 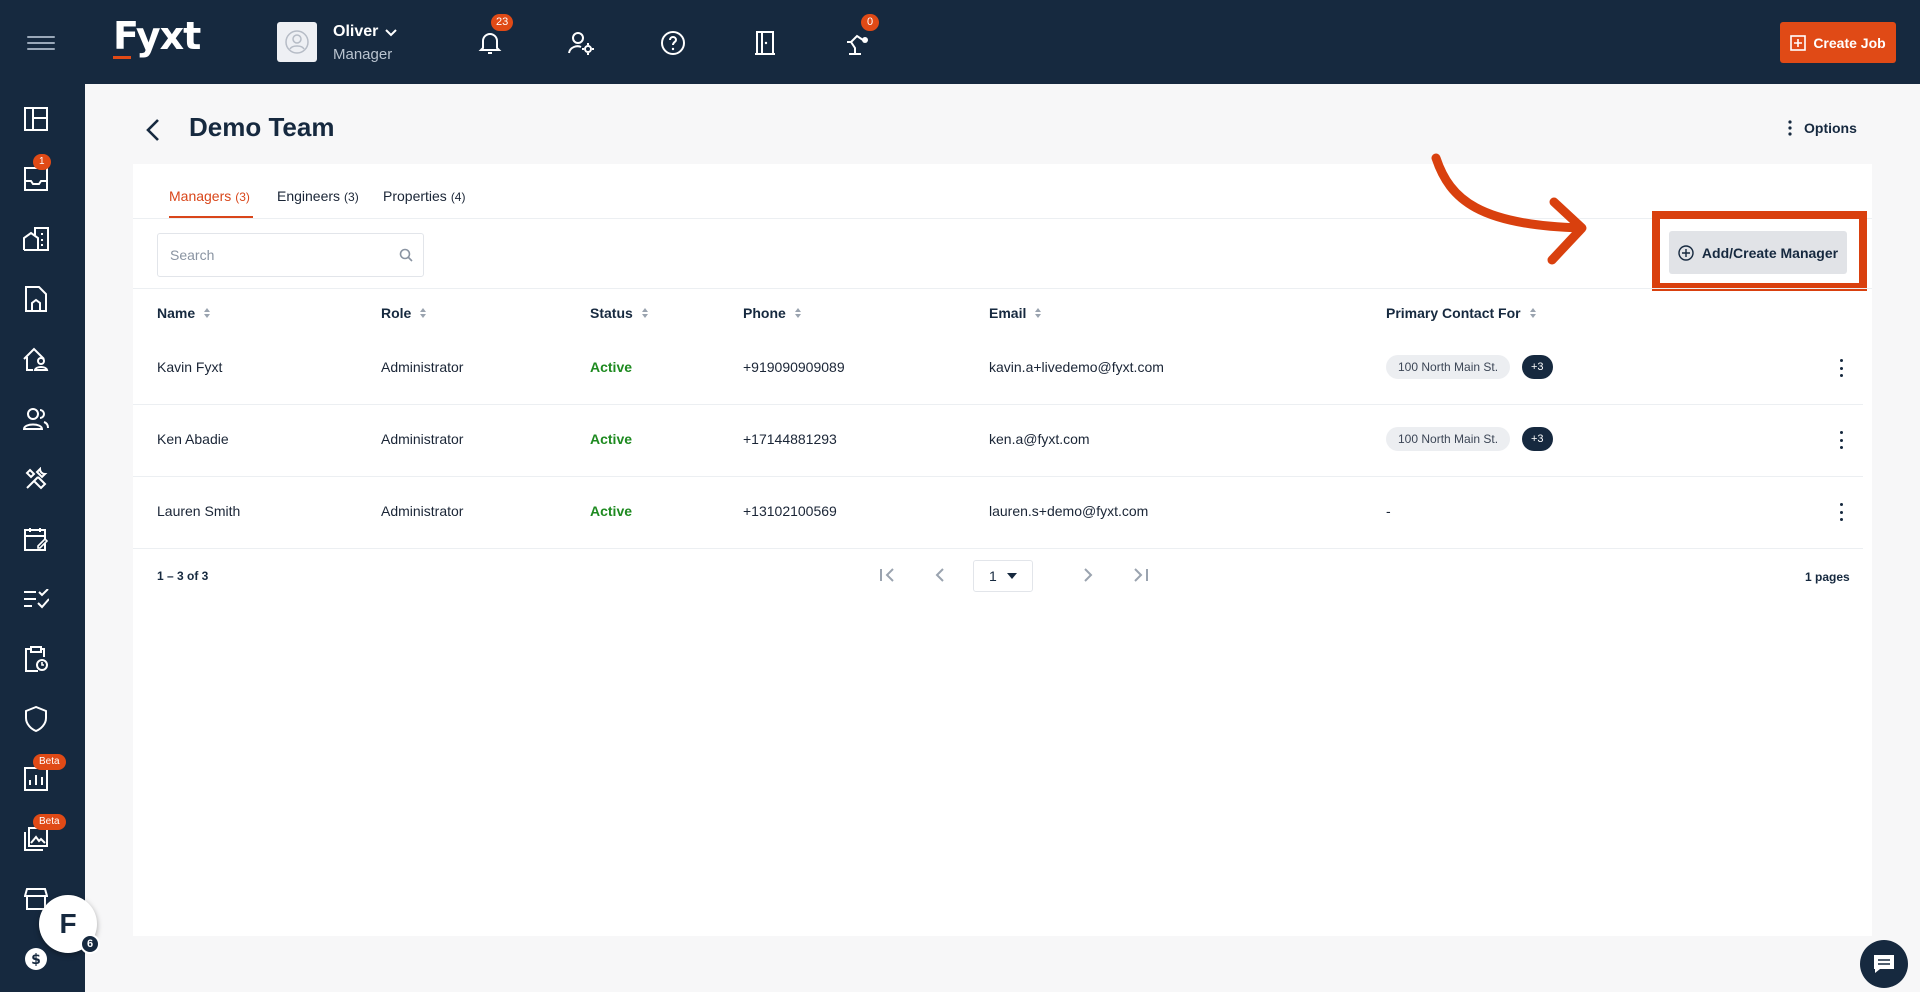 I want to click on buildings-icon, so click(x=36, y=239).